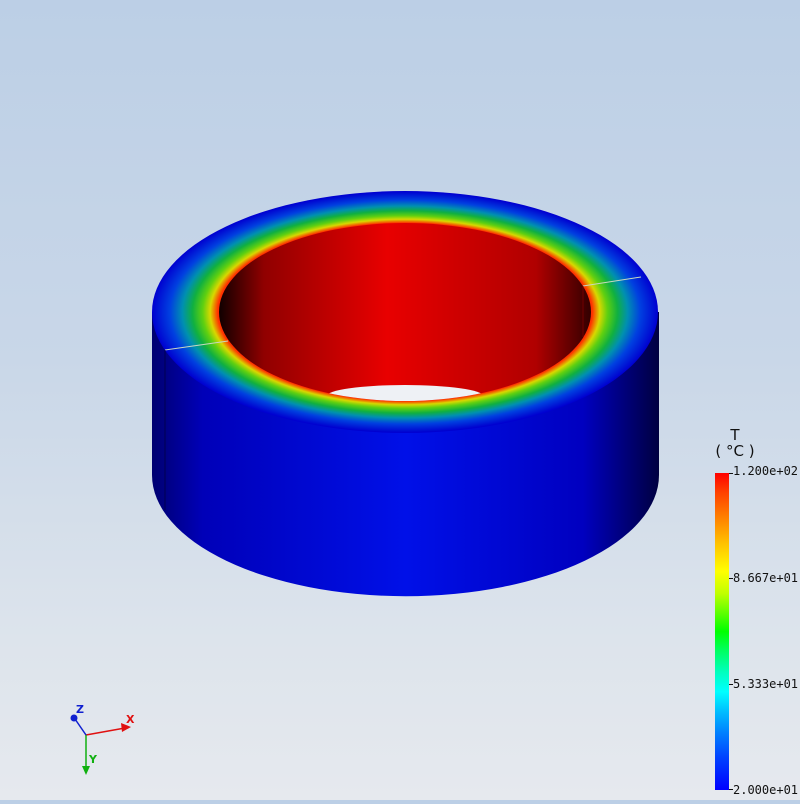  I want to click on legend-mid-low-label: 5.333e+01, so click(766, 684).